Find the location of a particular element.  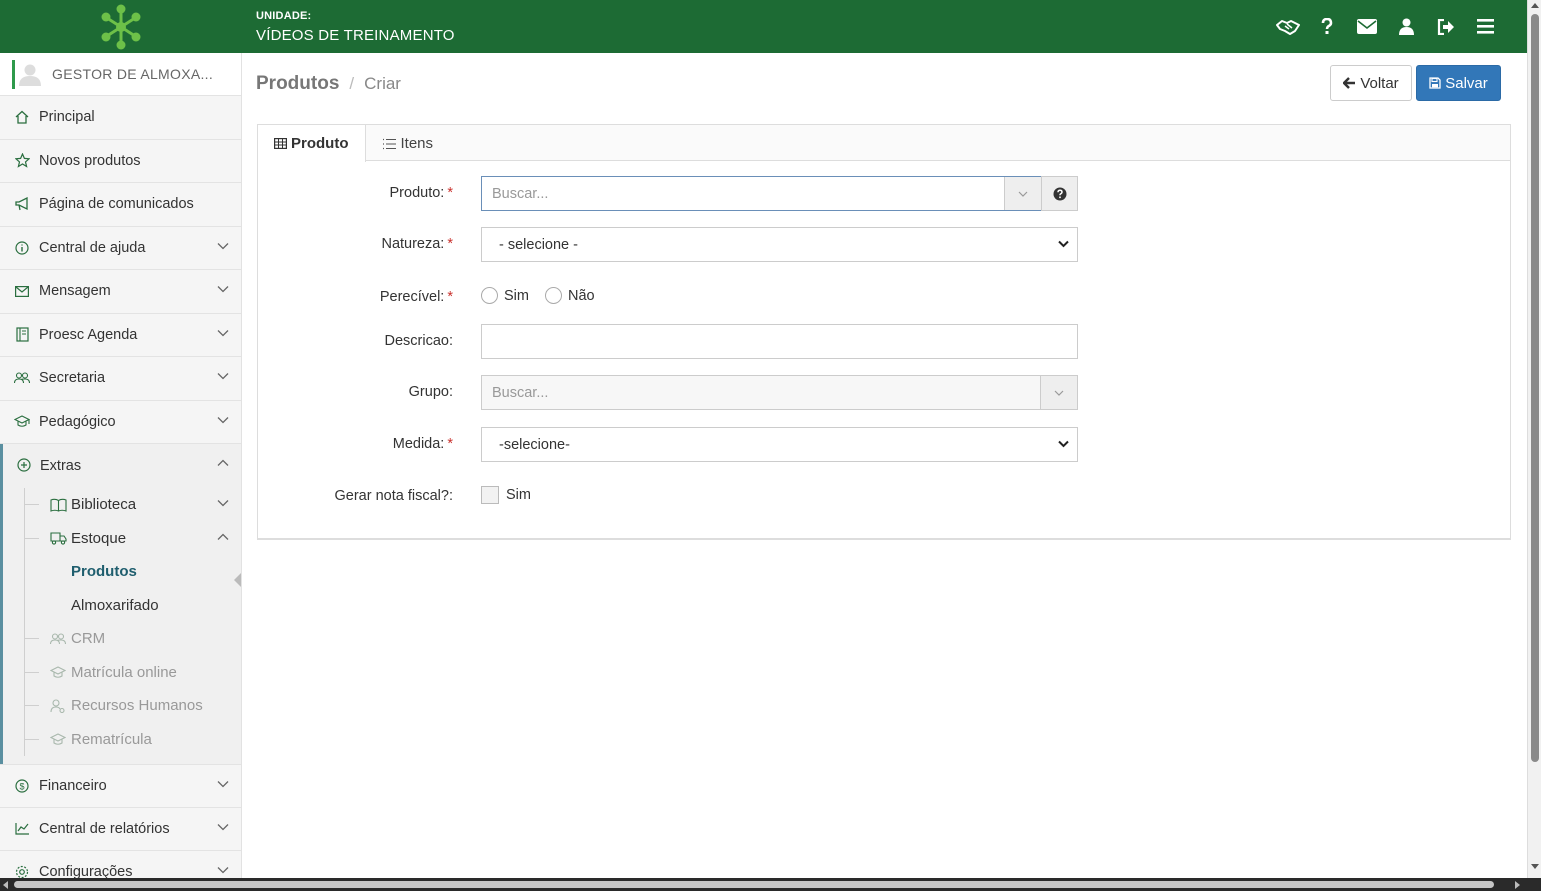

logo-icon is located at coordinates (121, 26).